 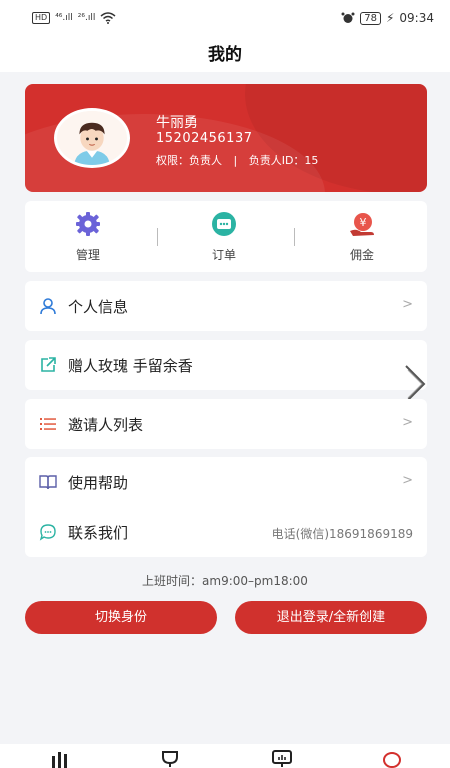 I want to click on status-right: 78 ⚡ 09:34, so click(x=387, y=18).